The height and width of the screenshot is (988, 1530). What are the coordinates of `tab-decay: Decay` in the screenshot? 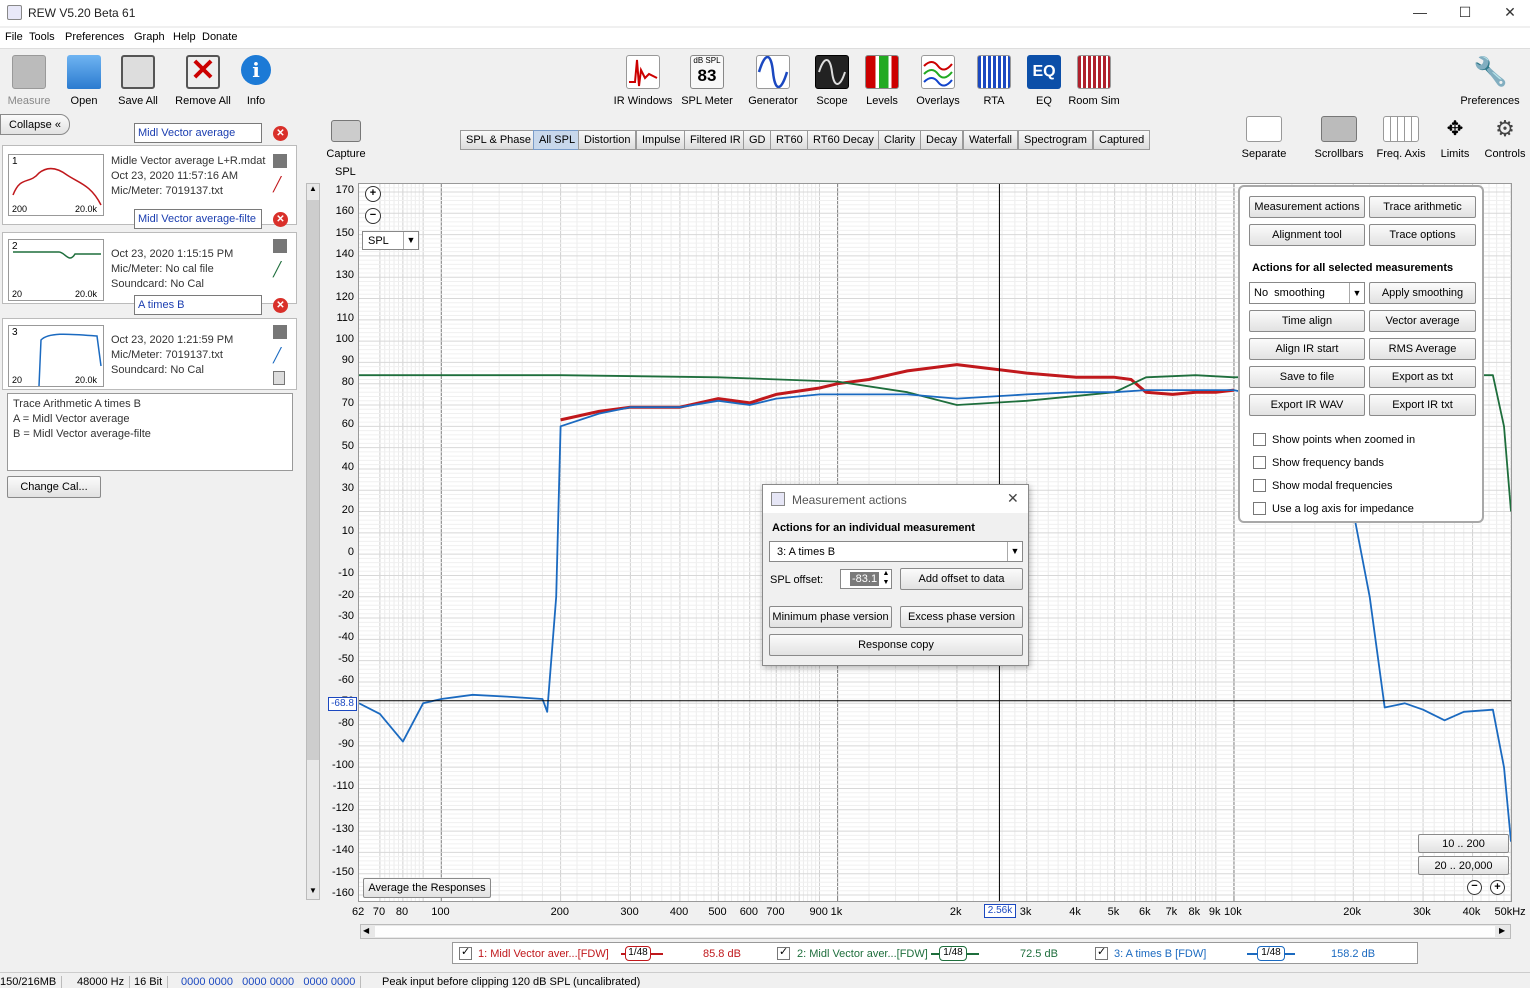 It's located at (942, 140).